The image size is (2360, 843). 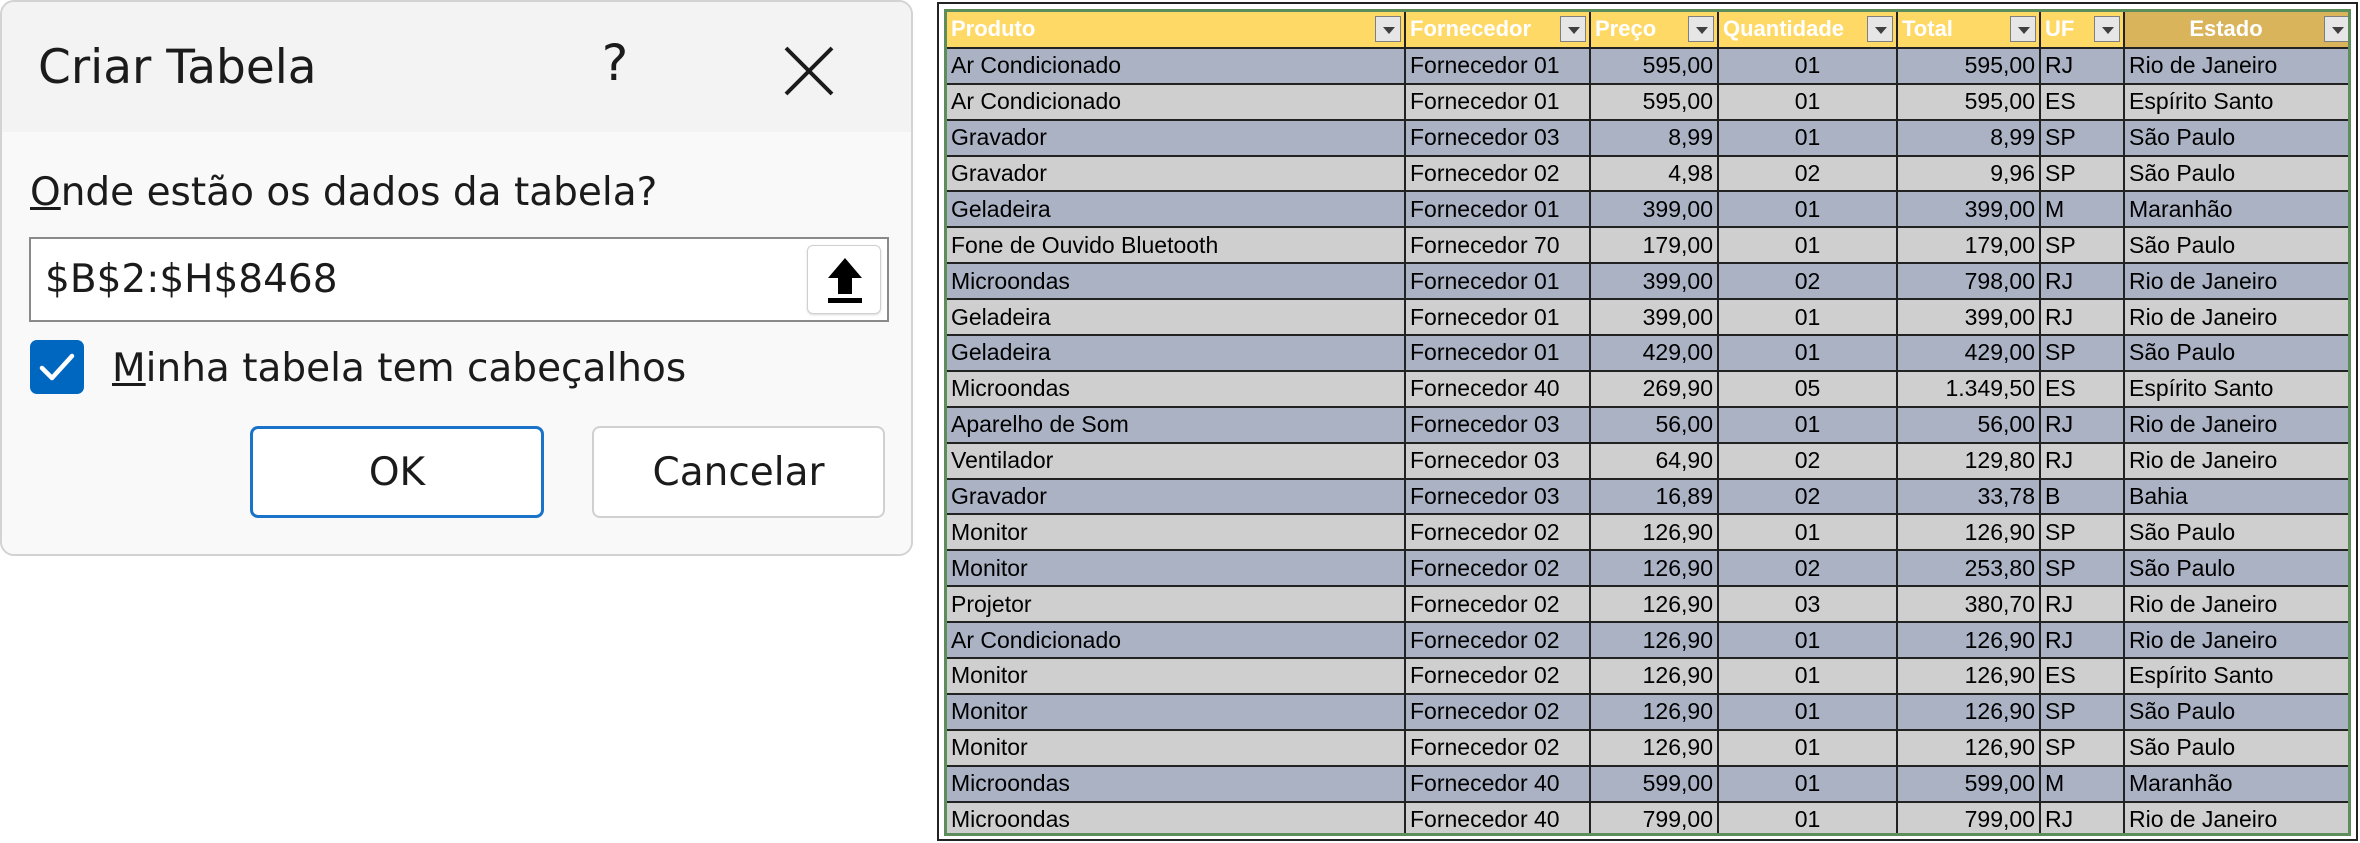 What do you see at coordinates (1654, 817) in the screenshot?
I see `cell-preco: 799,00` at bounding box center [1654, 817].